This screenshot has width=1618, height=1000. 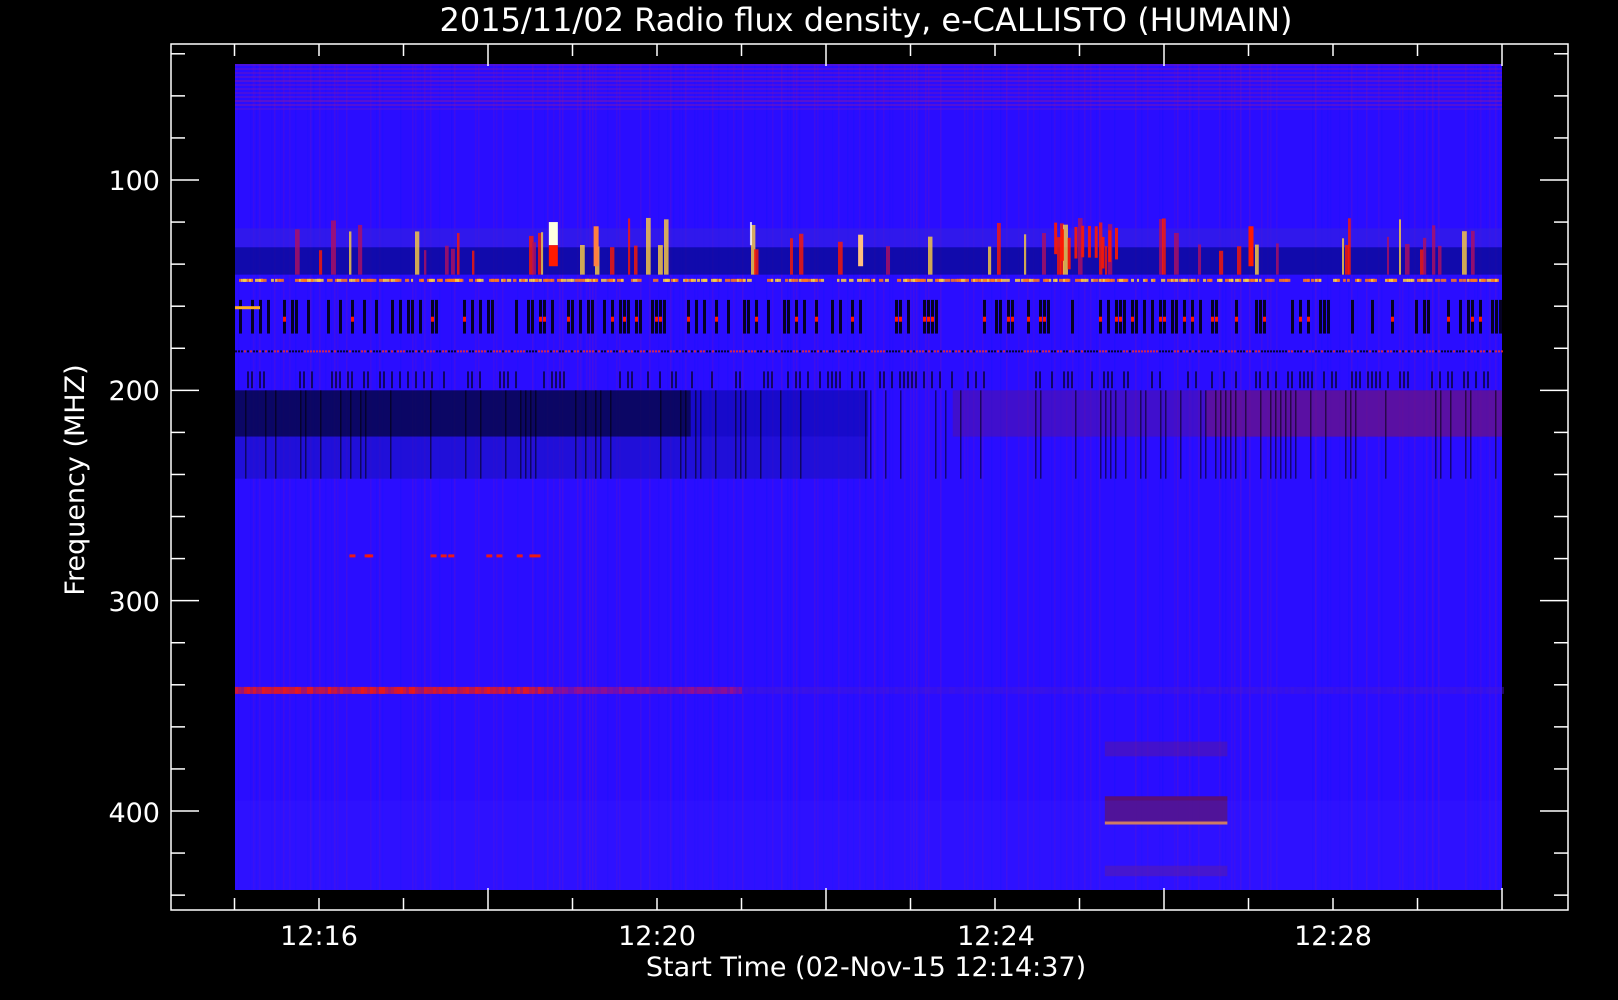 What do you see at coordinates (134, 181) in the screenshot?
I see `y-tick-label: 100` at bounding box center [134, 181].